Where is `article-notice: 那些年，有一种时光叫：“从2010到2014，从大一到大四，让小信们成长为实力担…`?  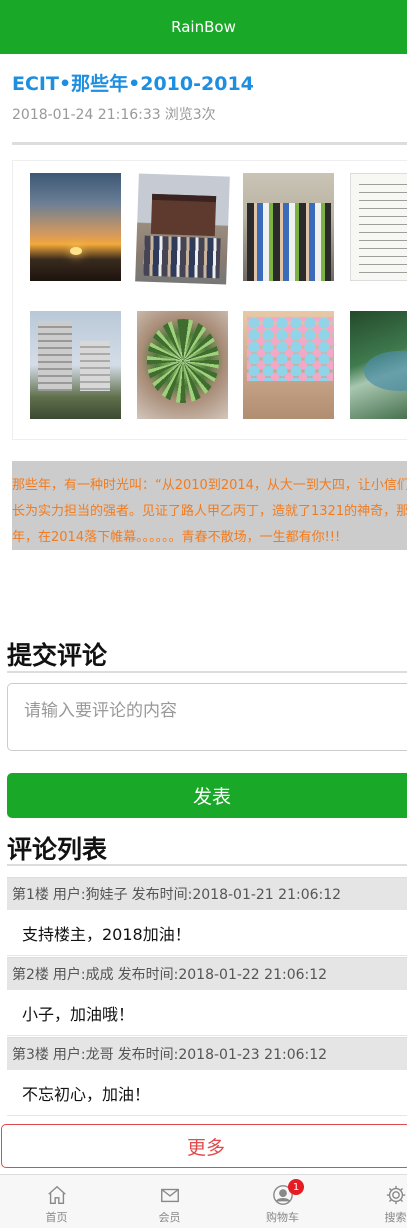 article-notice: 那些年，有一种时光叫：“从2010到2014，从大一到大四，让小信们成长为实力担… is located at coordinates (209, 505).